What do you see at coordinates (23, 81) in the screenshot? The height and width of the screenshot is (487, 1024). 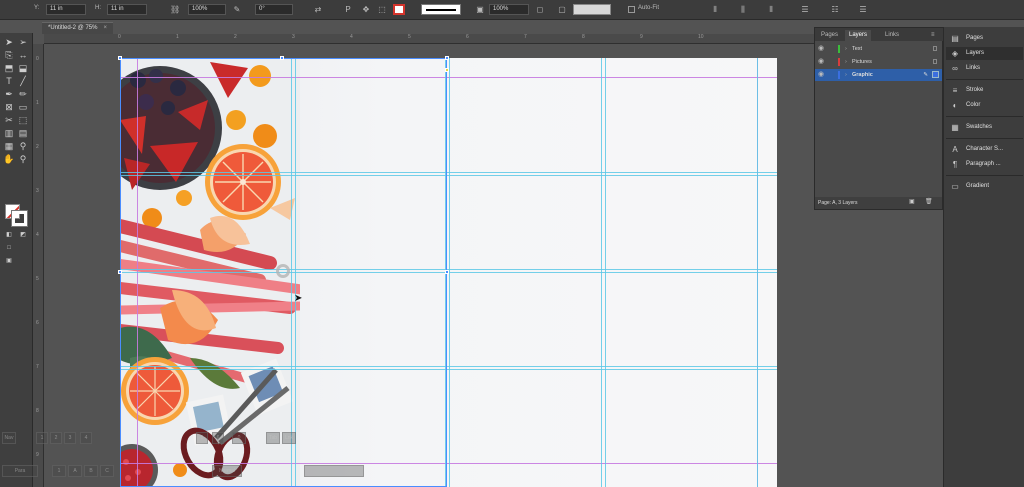 I see `line-tool-icon: ╱` at bounding box center [23, 81].